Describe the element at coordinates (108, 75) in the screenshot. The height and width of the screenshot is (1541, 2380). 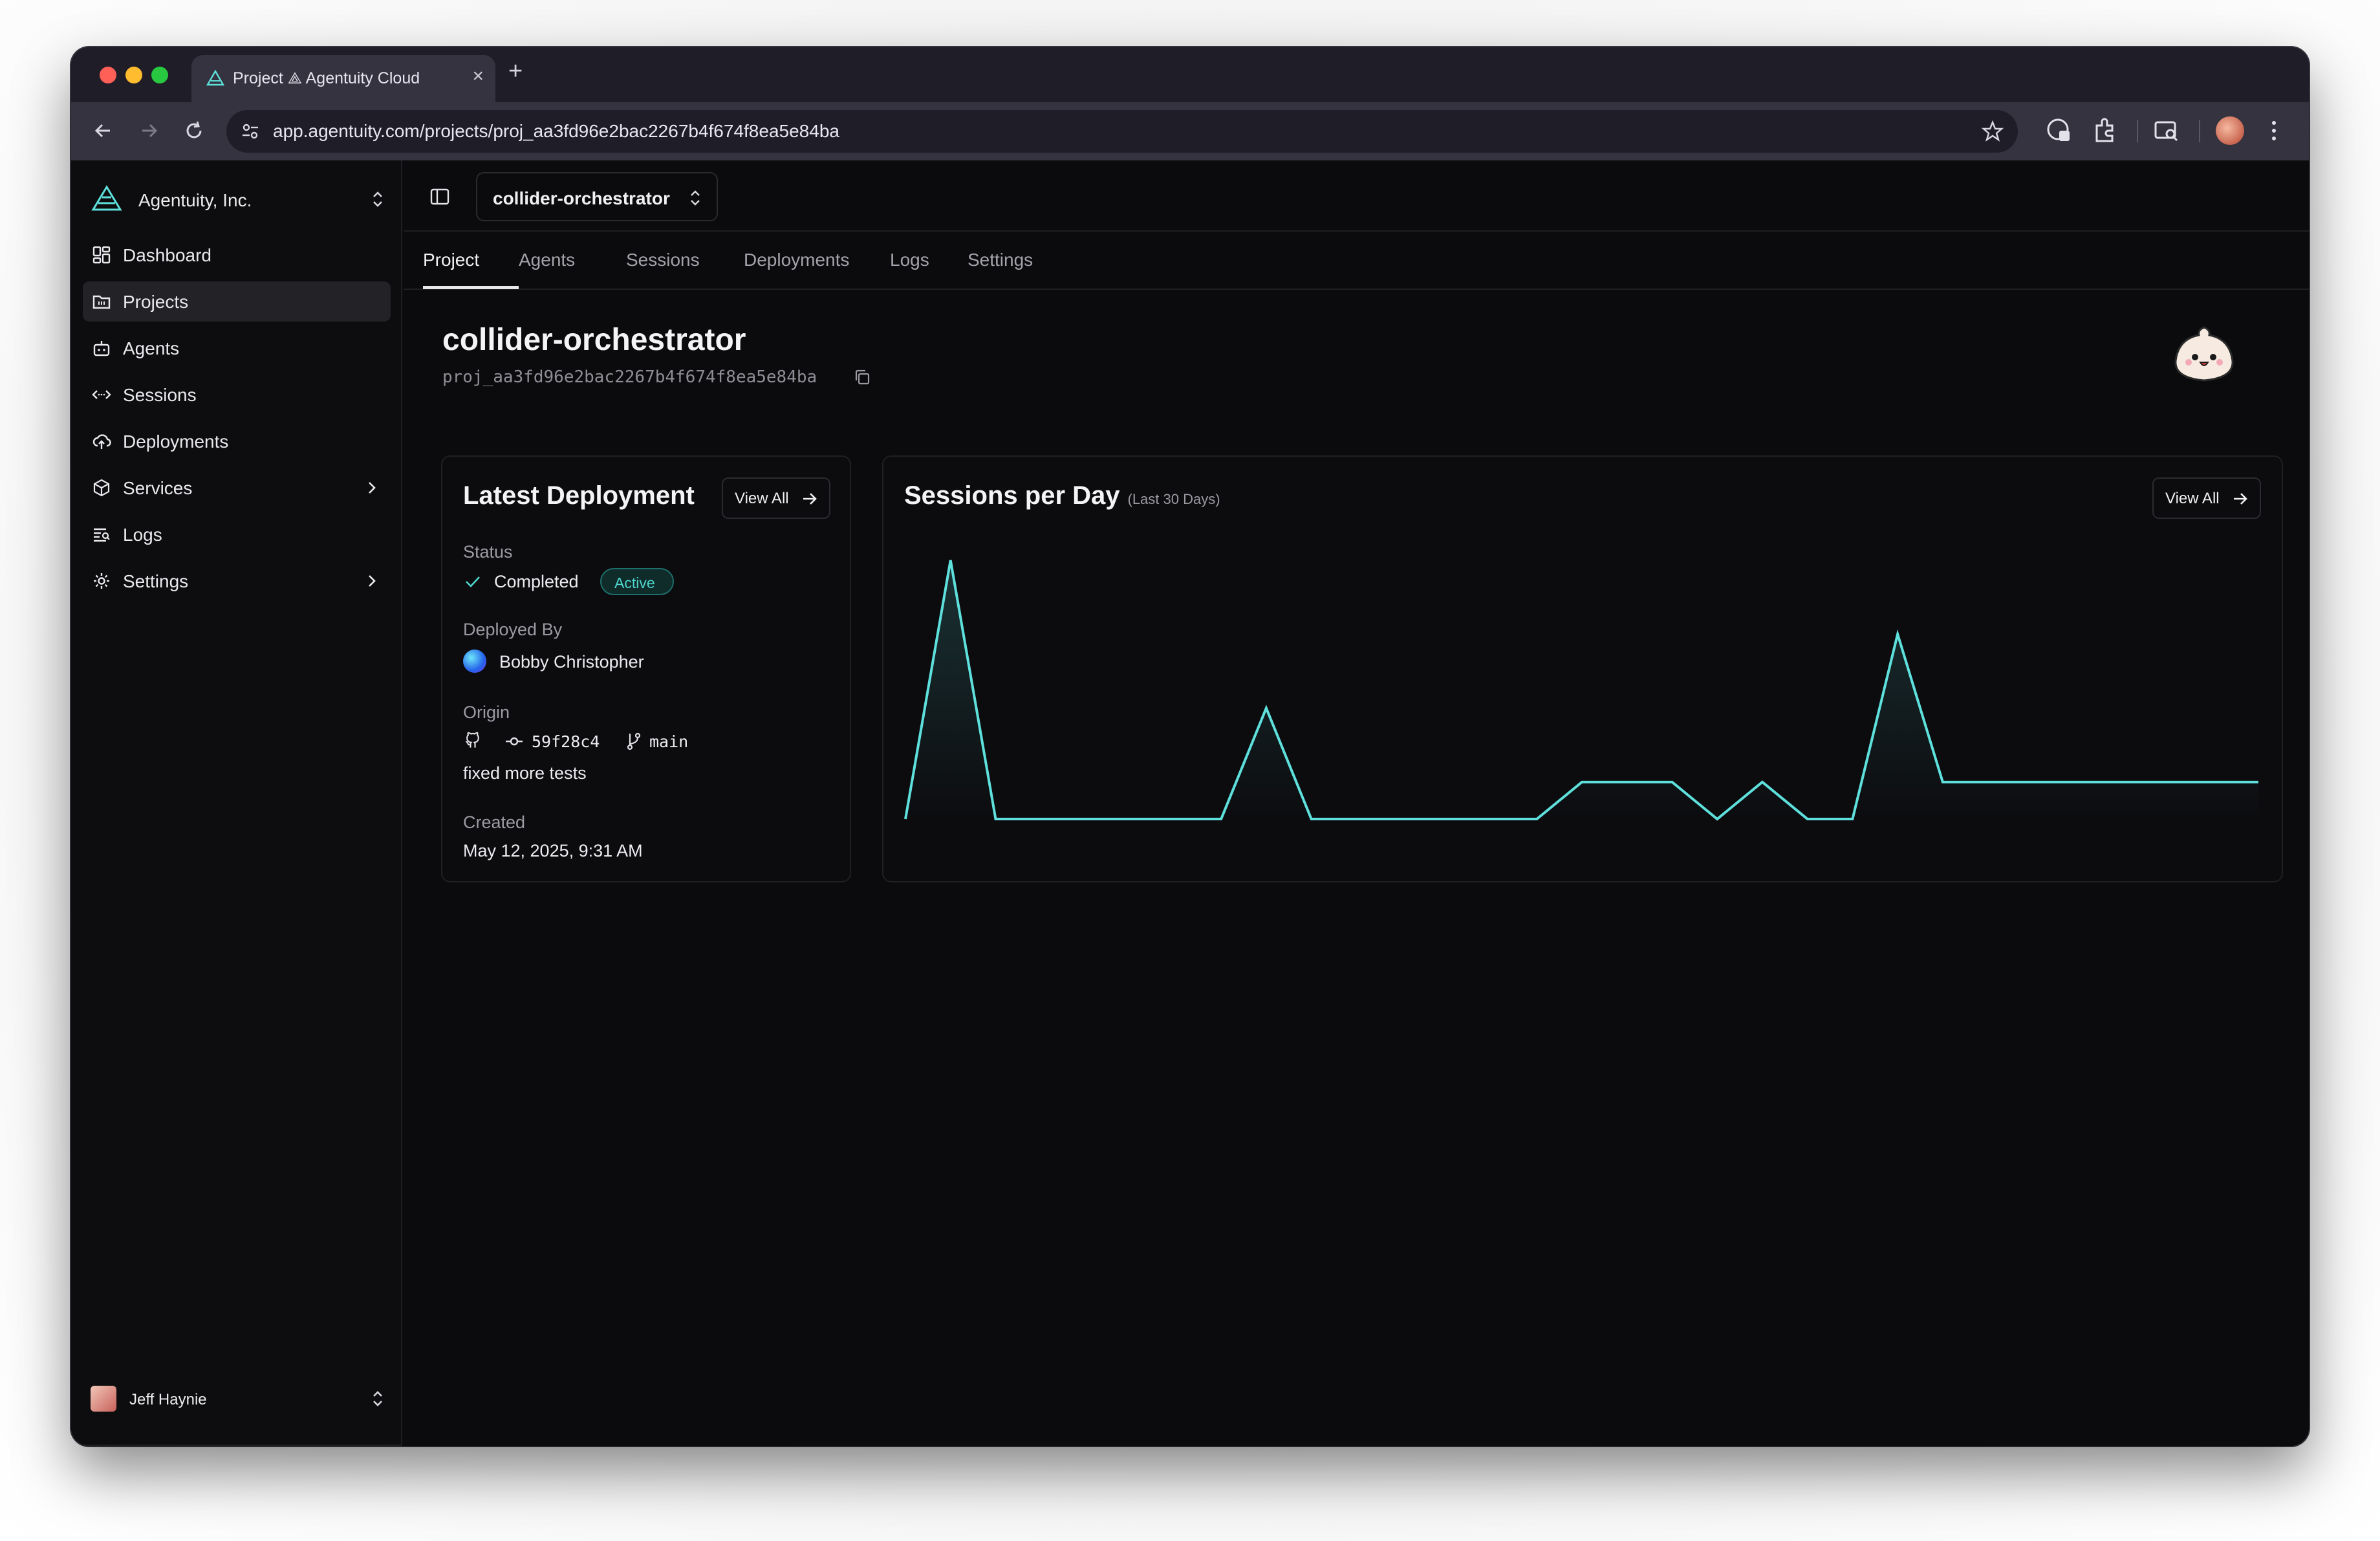
I see `close-window-button` at that location.